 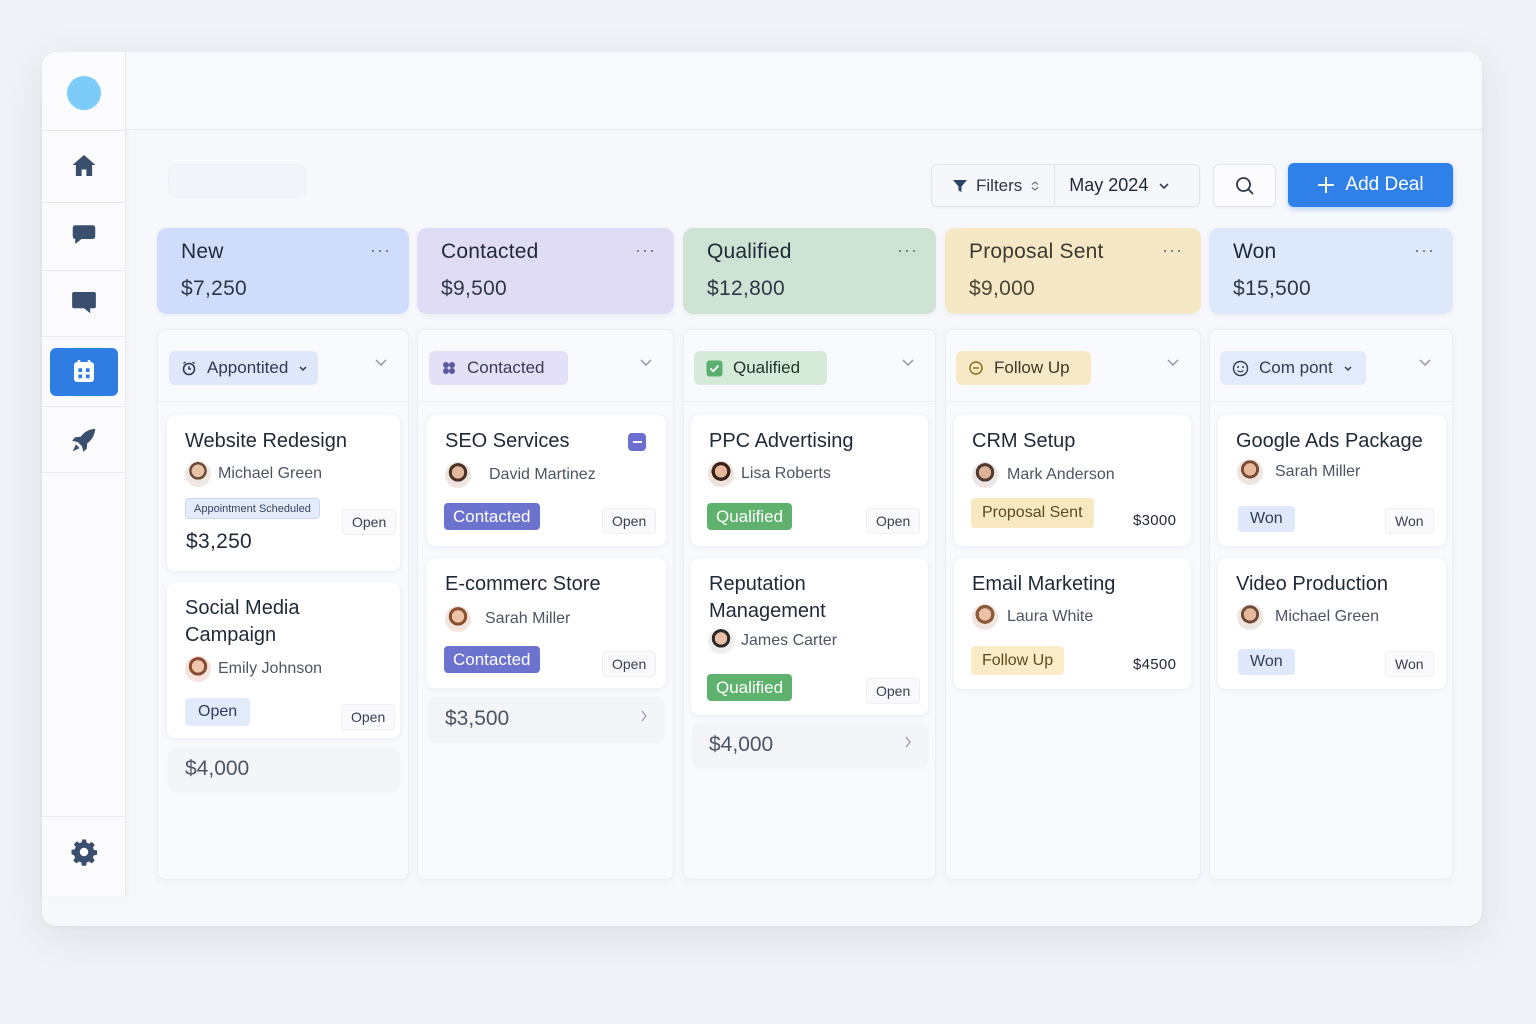 I want to click on search-button, so click(x=1244, y=185).